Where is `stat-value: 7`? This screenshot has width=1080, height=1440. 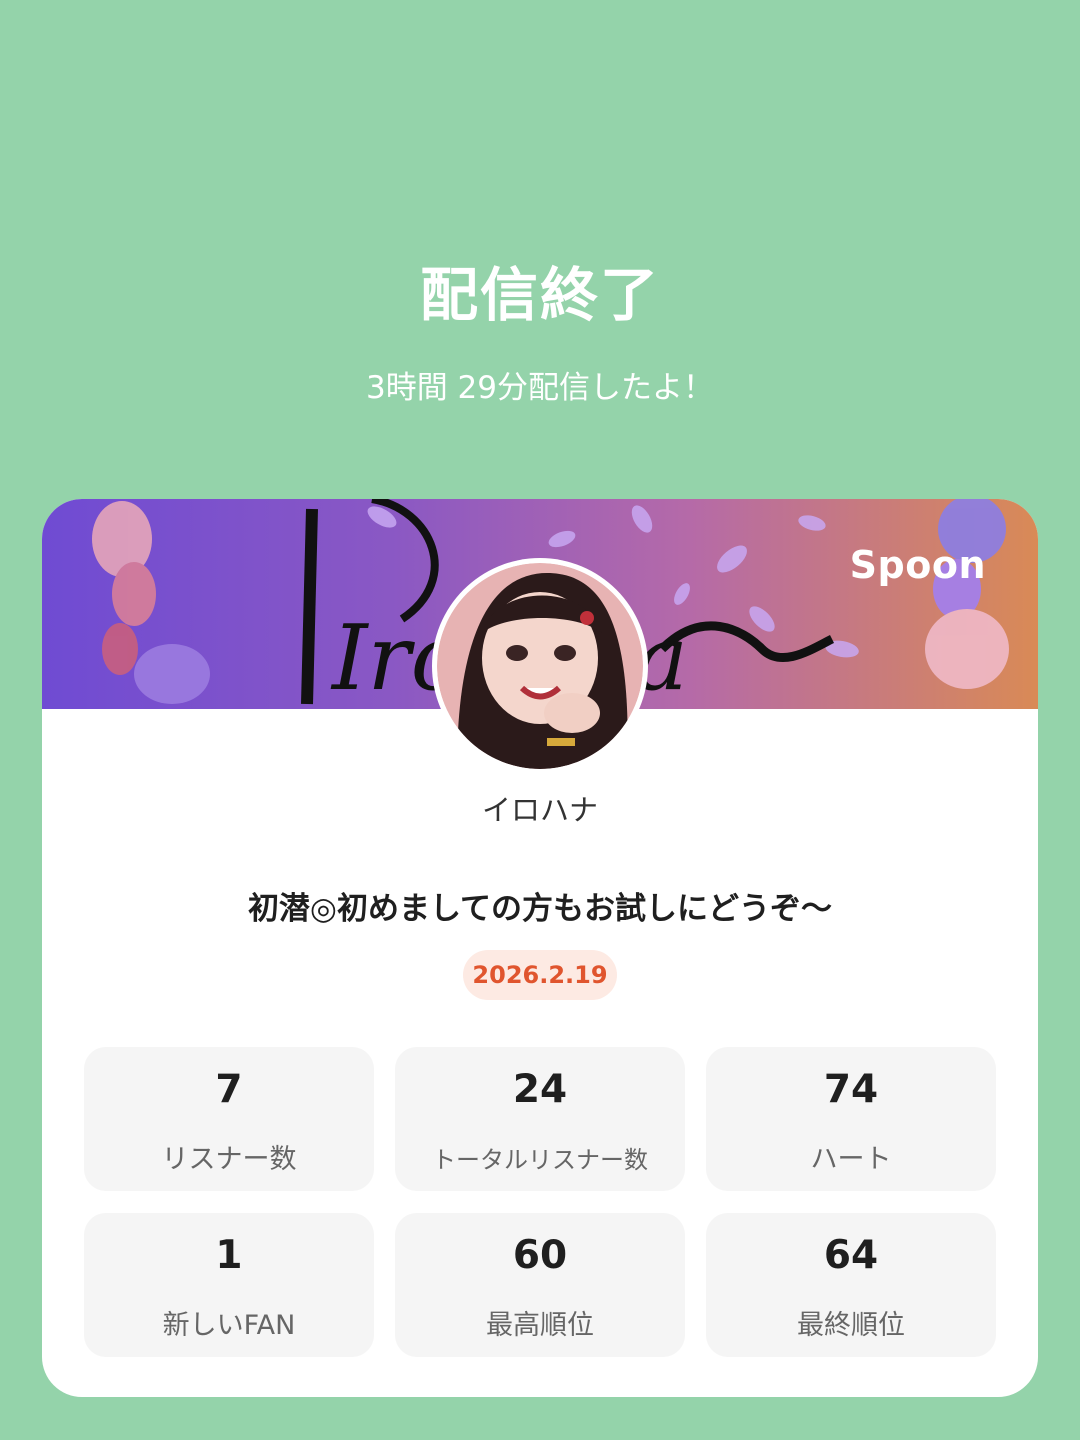
stat-value: 7 is located at coordinates (229, 1089).